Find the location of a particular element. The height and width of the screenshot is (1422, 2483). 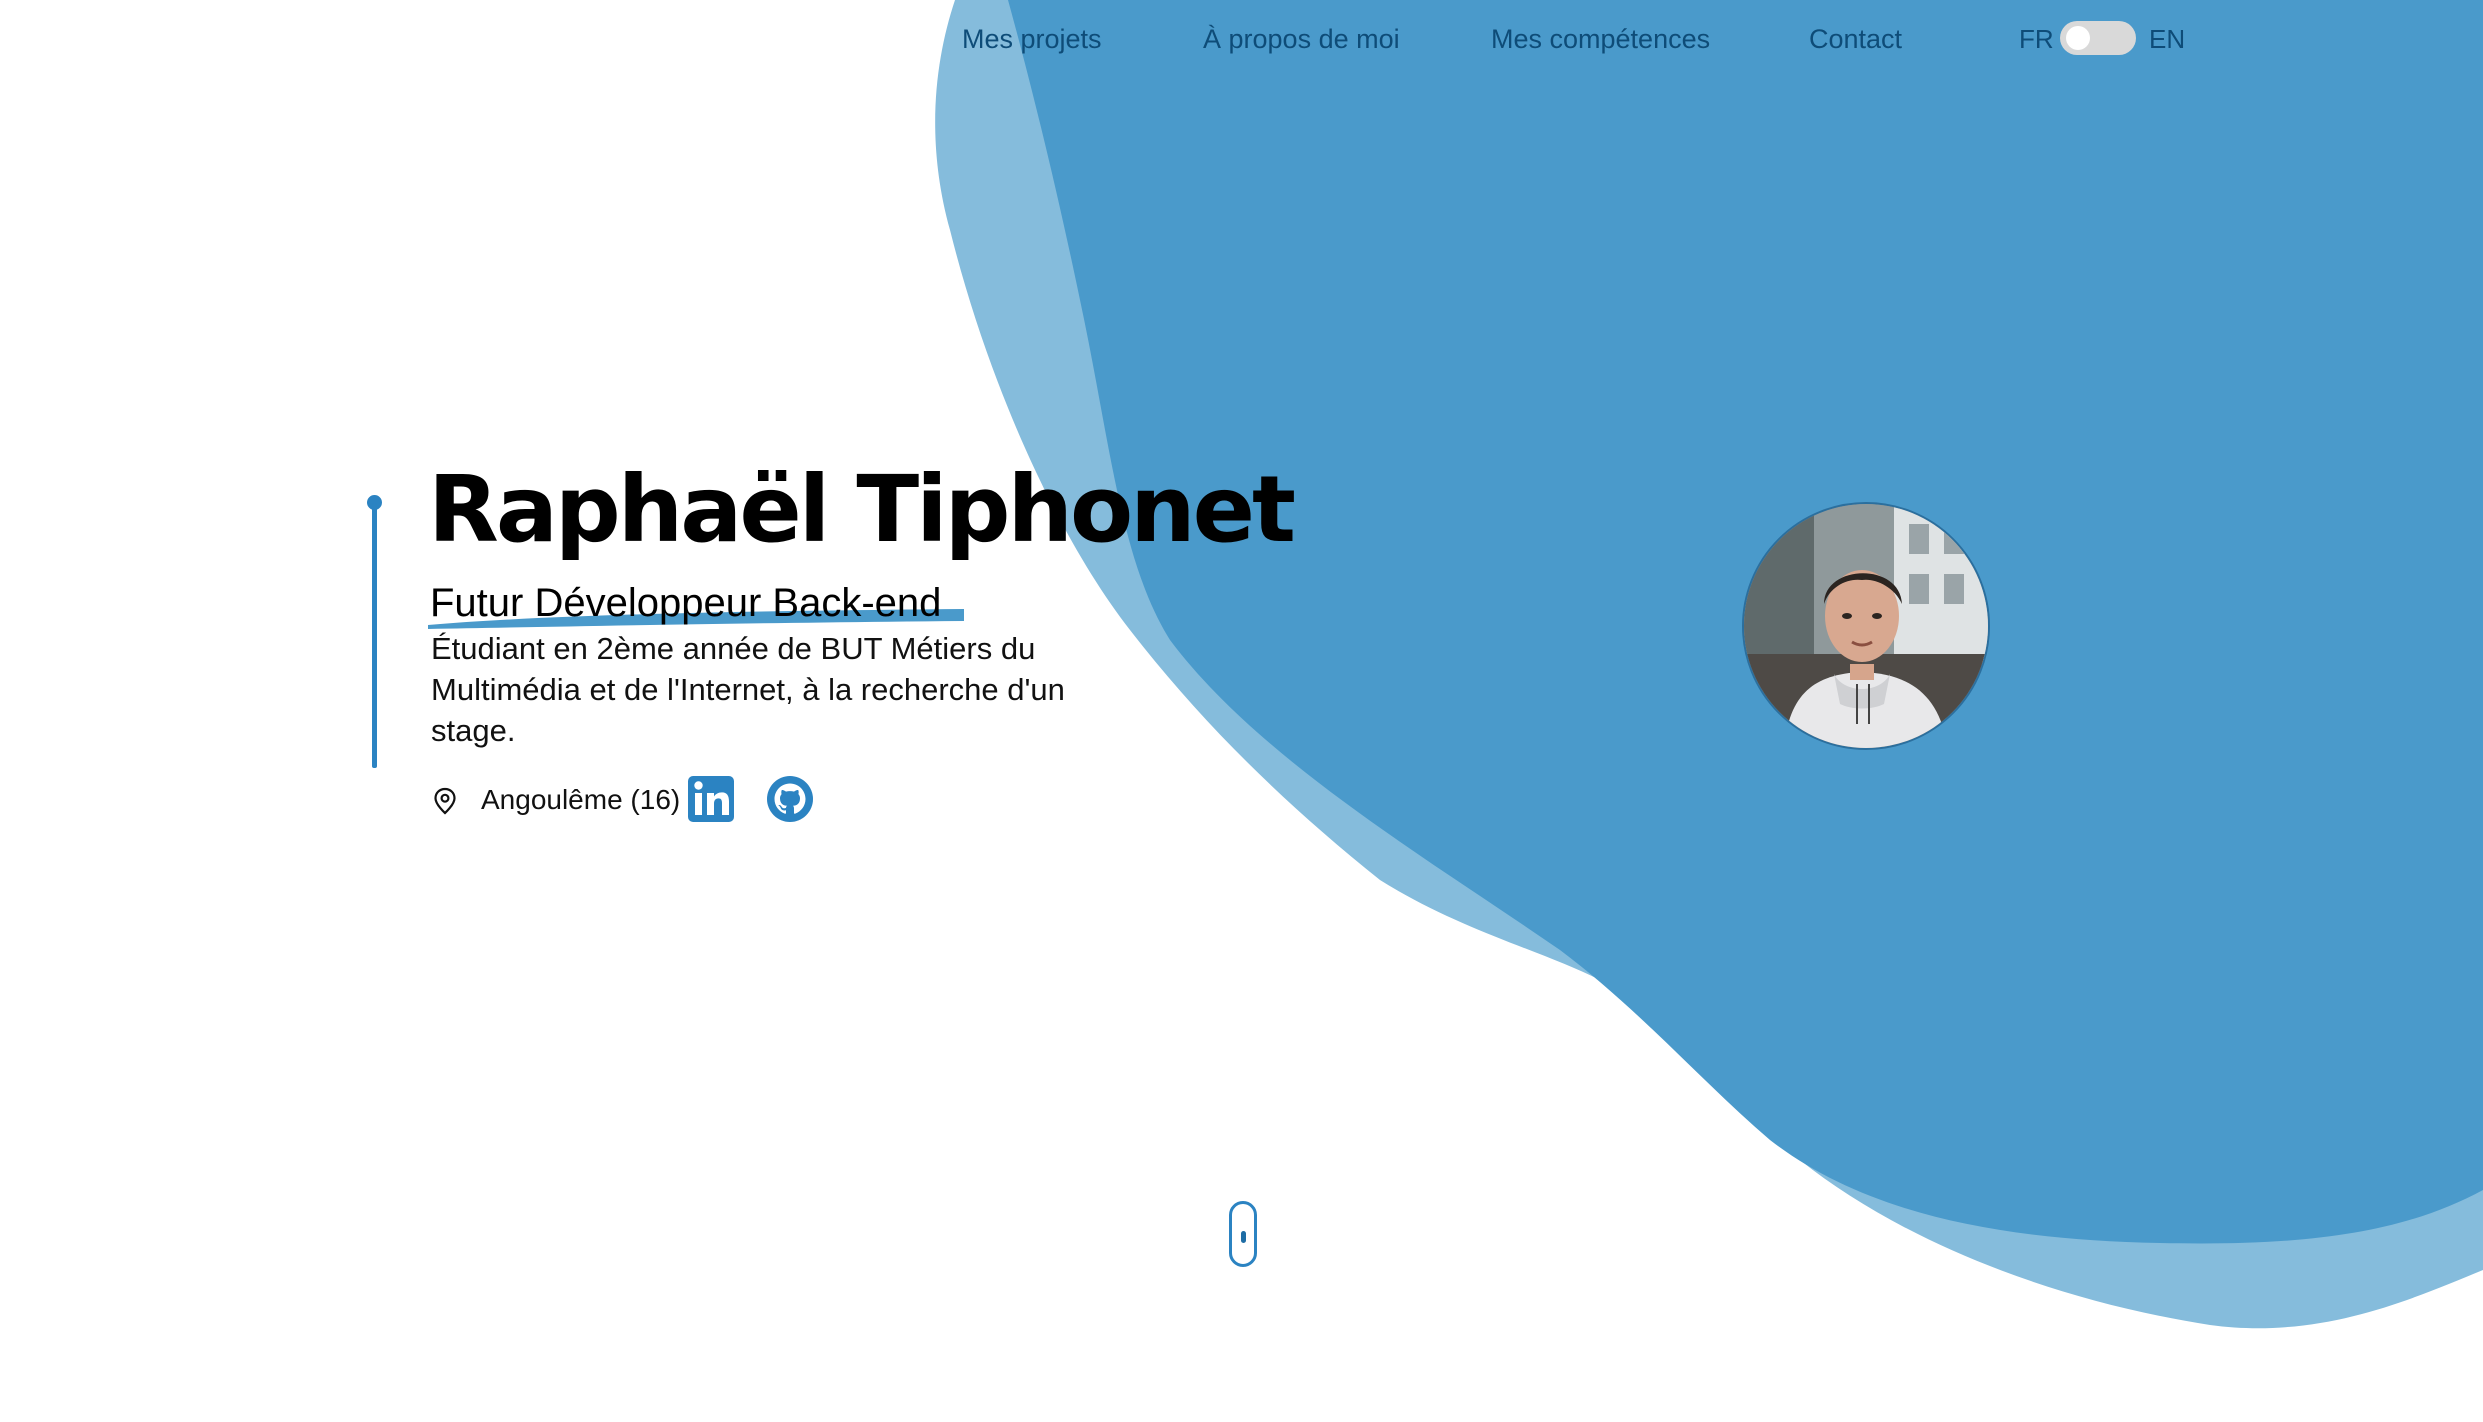

nav-link-skills: Mes compétences is located at coordinates (1600, 39).